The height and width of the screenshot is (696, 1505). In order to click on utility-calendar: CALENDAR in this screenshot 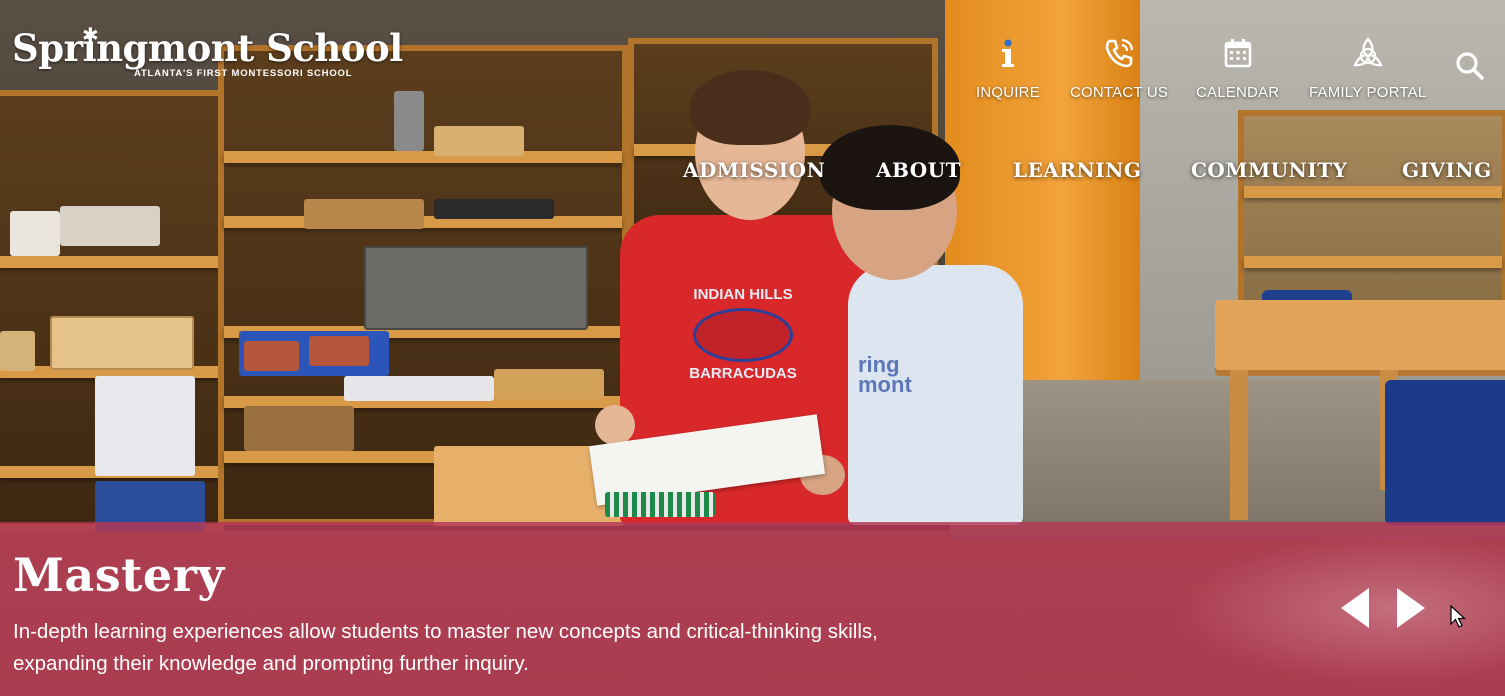, I will do `click(1237, 68)`.